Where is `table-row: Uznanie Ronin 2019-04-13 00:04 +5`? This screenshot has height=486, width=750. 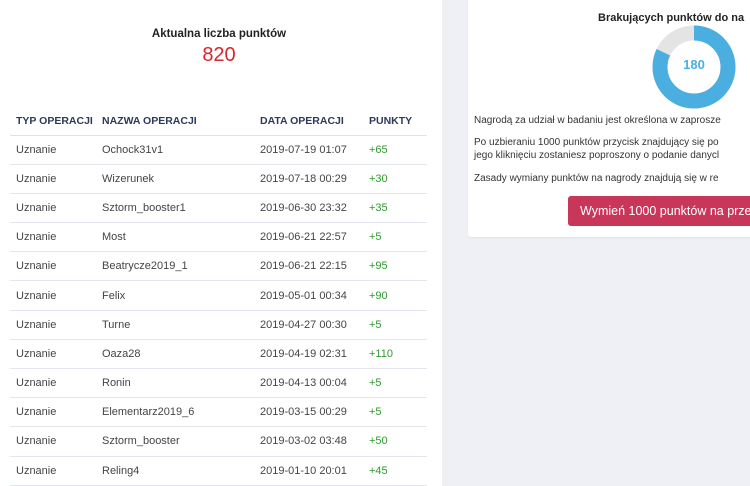
table-row: Uznanie Ronin 2019-04-13 00:04 +5 is located at coordinates (218, 383).